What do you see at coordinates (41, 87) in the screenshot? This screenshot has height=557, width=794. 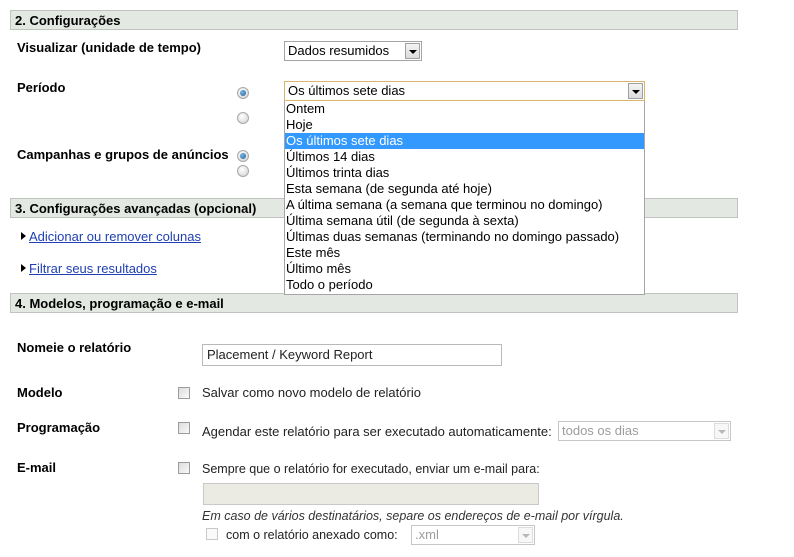 I see `period-label: Período` at bounding box center [41, 87].